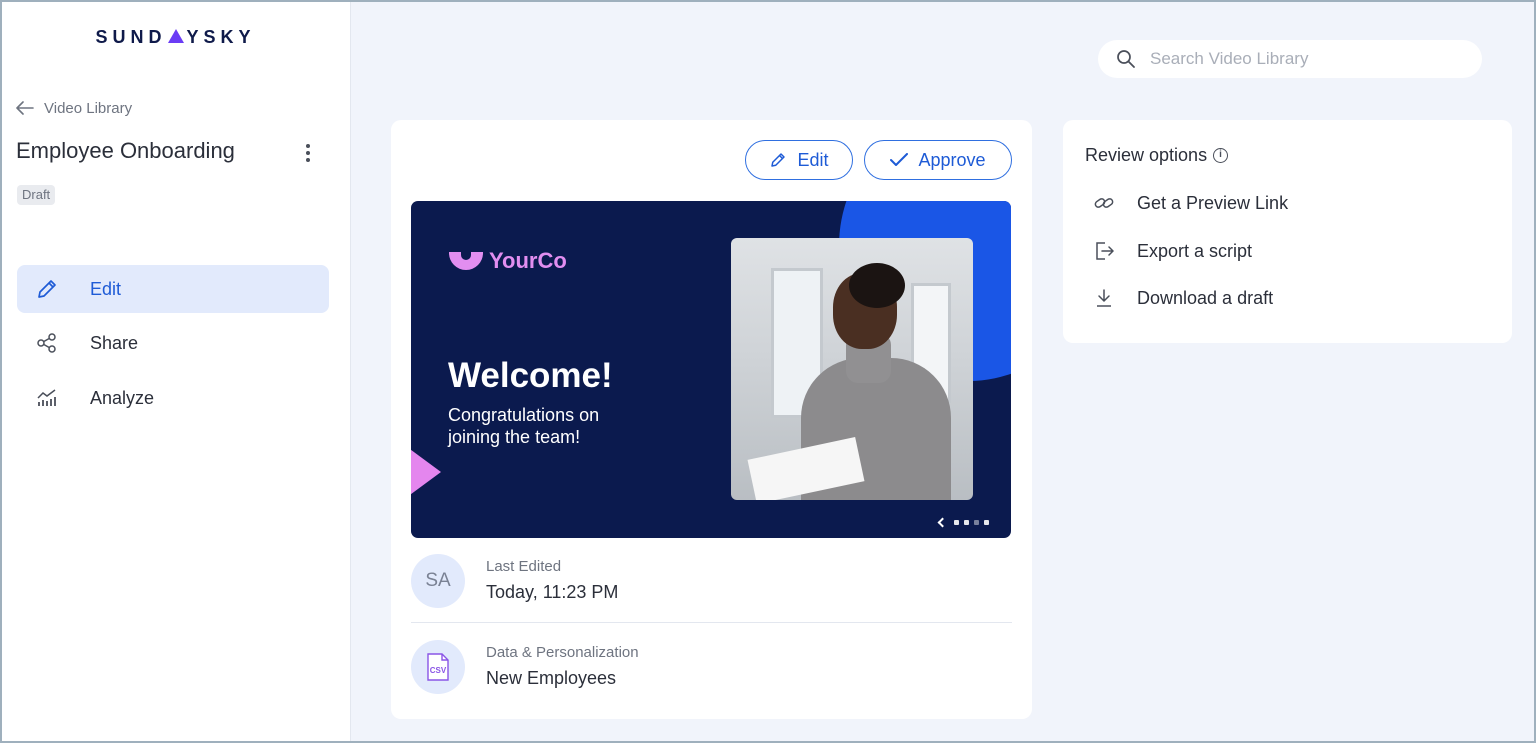 Image resolution: width=1536 pixels, height=743 pixels. What do you see at coordinates (1293, 251) in the screenshot?
I see `export-script-option: Export a script` at bounding box center [1293, 251].